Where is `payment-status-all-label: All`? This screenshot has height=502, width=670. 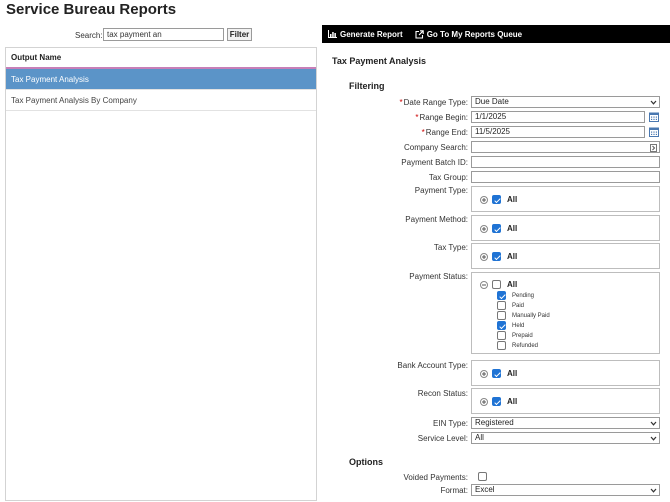 payment-status-all-label: All is located at coordinates (512, 284).